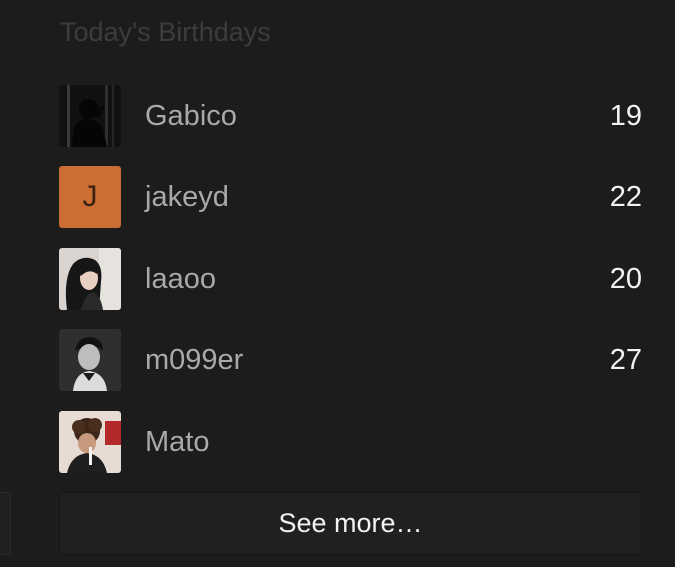  I want to click on silhouette-avatar-image, so click(90, 116).